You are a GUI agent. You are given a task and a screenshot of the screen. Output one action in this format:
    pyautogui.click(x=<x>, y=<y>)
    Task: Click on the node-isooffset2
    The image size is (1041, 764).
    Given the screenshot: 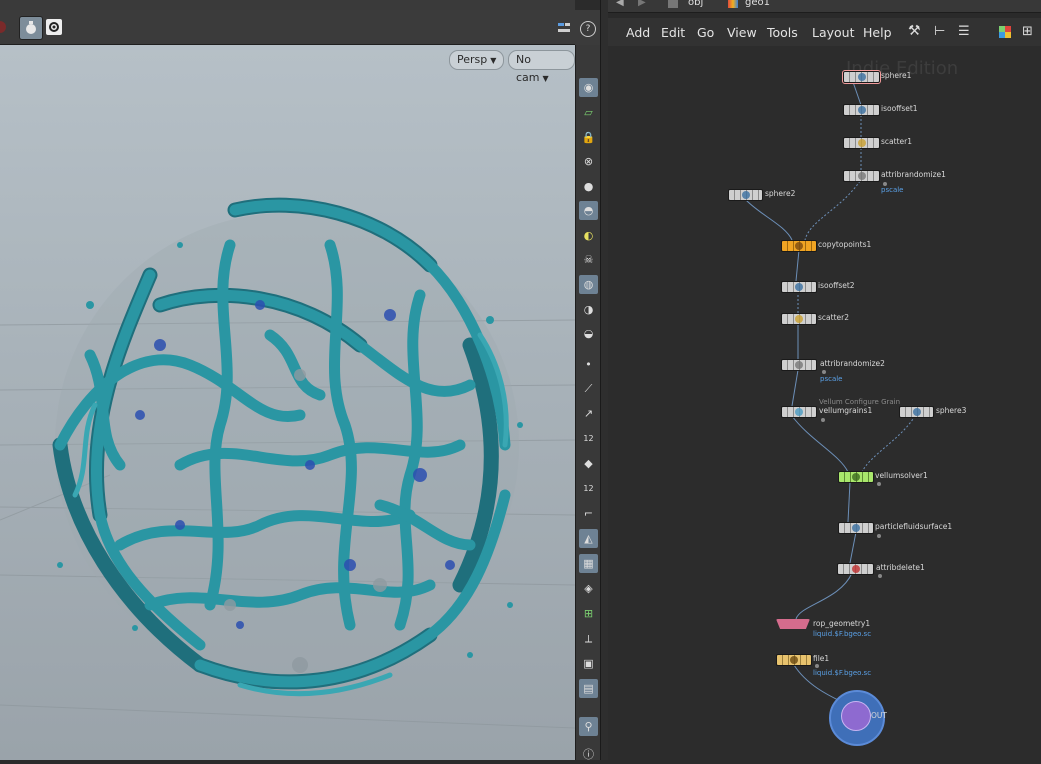 What is the action you would take?
    pyautogui.click(x=799, y=287)
    